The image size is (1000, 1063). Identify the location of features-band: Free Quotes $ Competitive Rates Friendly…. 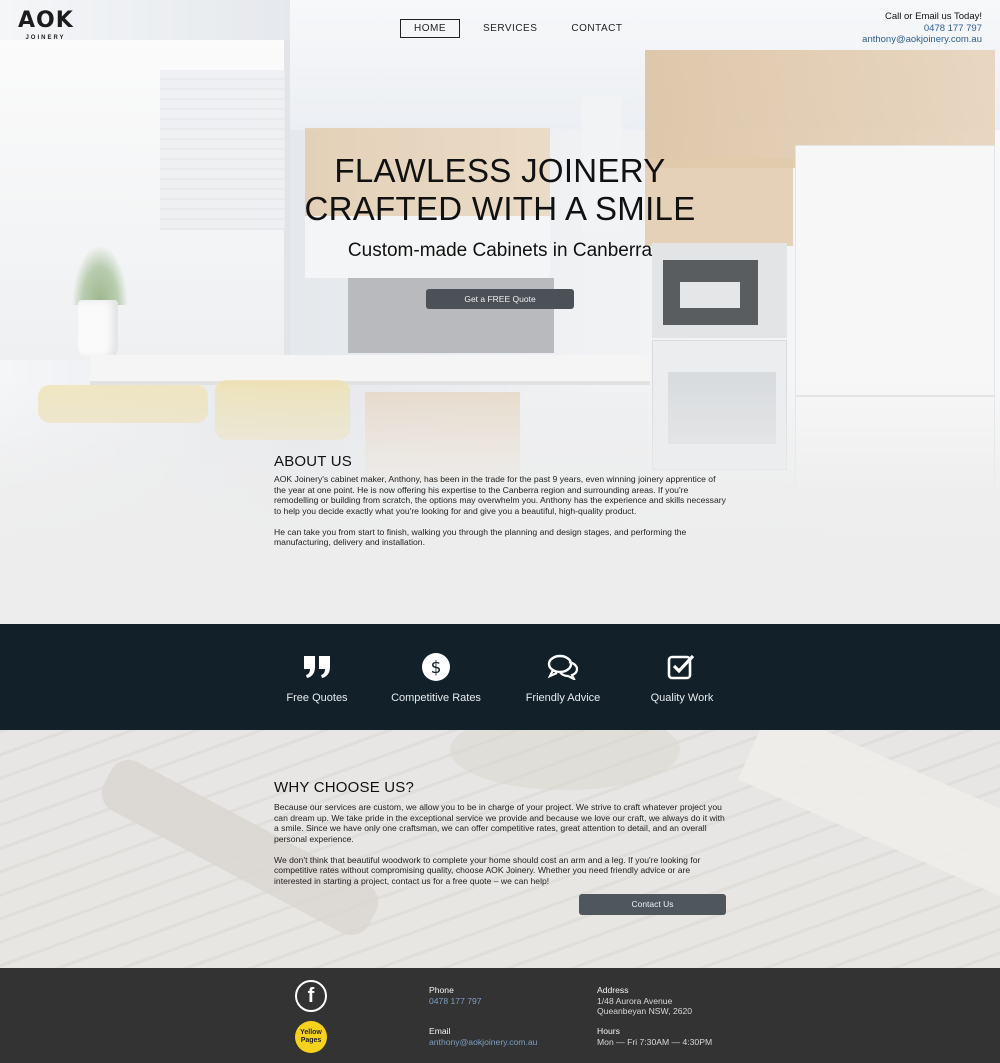
(500, 677).